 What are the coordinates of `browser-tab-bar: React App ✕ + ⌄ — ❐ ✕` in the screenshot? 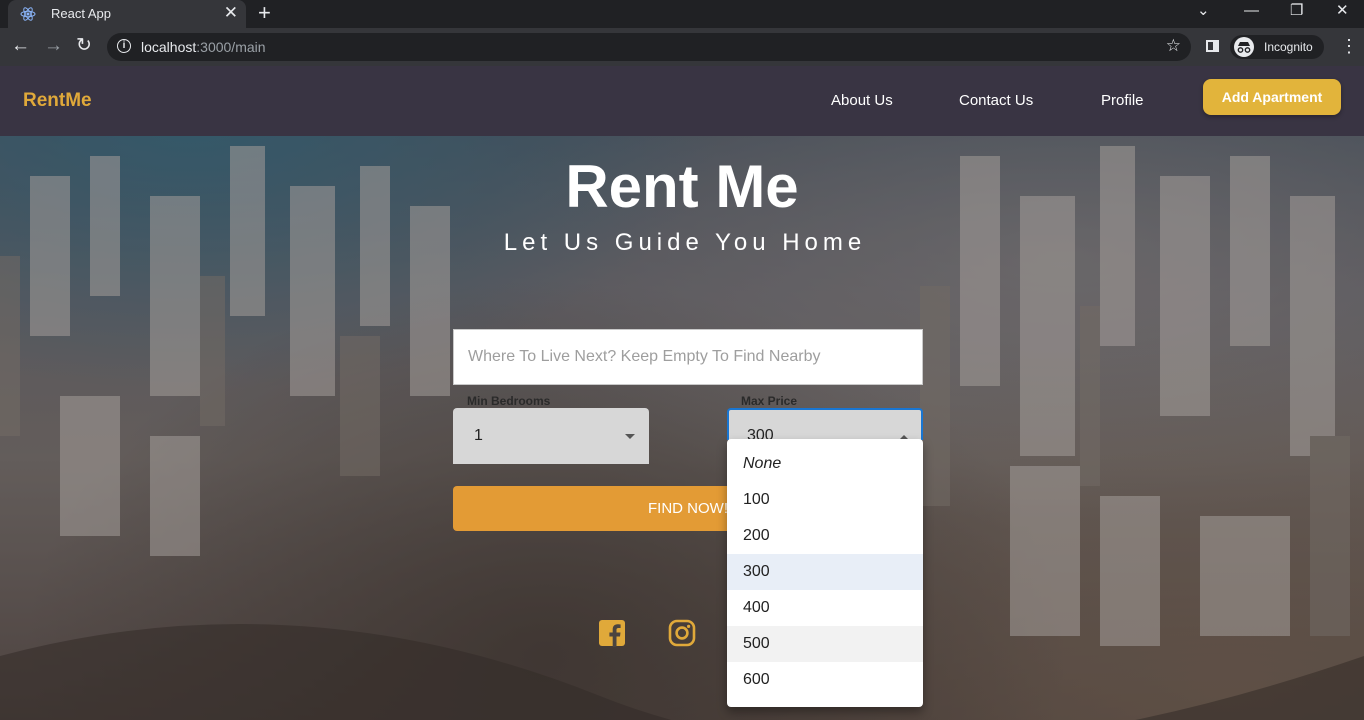 It's located at (682, 14).